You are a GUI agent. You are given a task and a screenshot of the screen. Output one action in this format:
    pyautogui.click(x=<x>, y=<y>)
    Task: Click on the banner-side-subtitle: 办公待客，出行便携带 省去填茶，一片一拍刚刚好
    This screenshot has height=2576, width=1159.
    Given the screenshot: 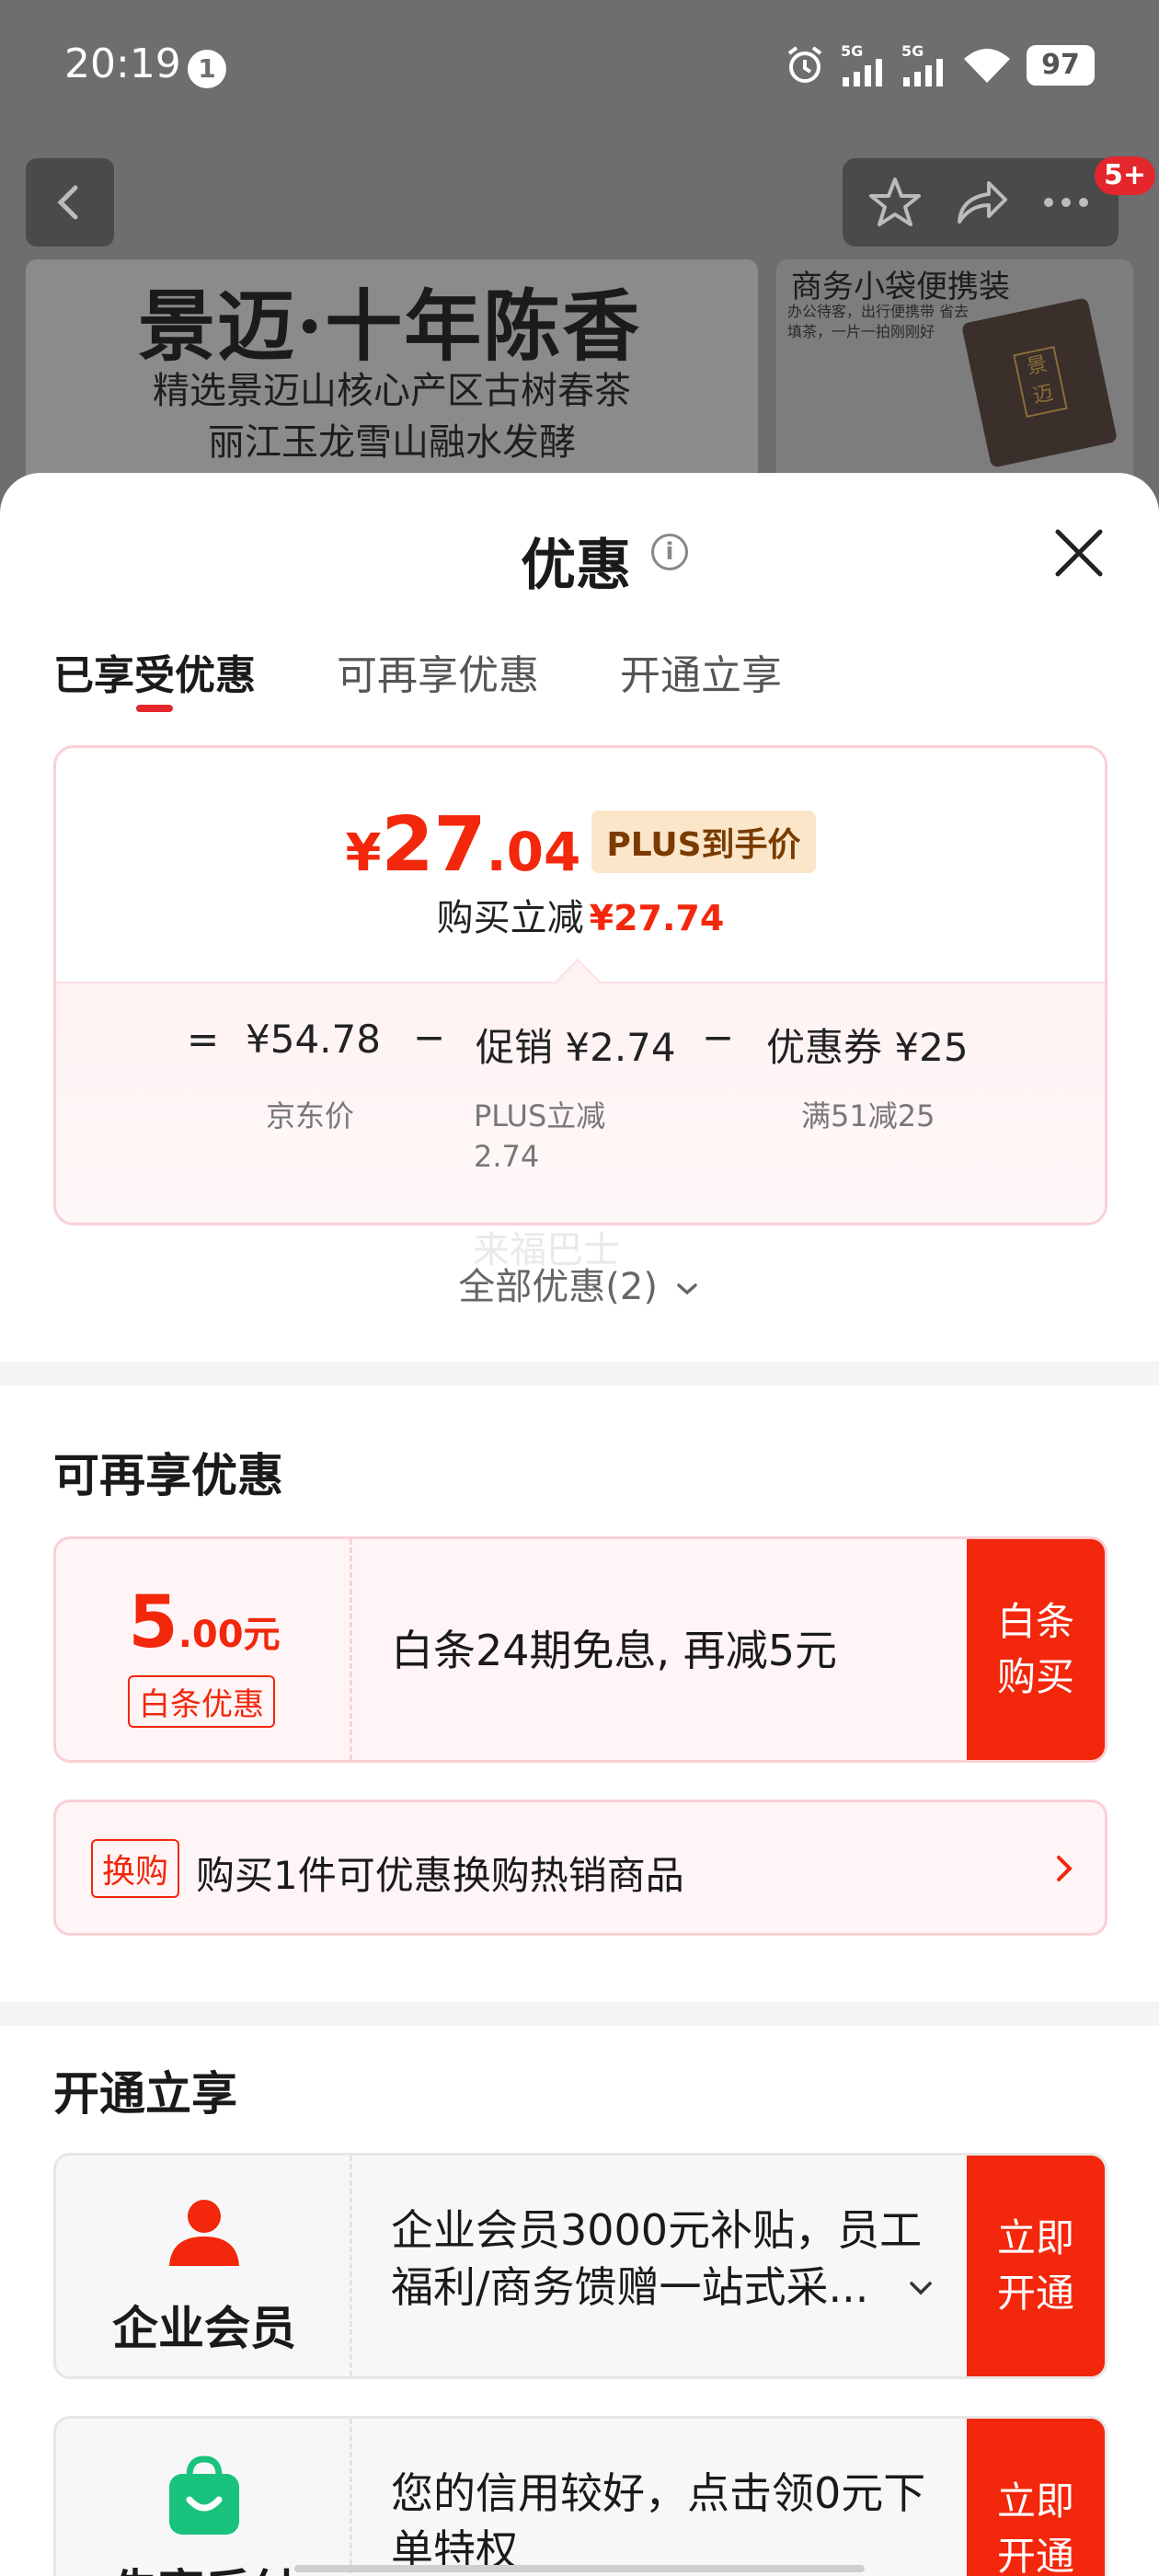 What is the action you would take?
    pyautogui.click(x=878, y=321)
    